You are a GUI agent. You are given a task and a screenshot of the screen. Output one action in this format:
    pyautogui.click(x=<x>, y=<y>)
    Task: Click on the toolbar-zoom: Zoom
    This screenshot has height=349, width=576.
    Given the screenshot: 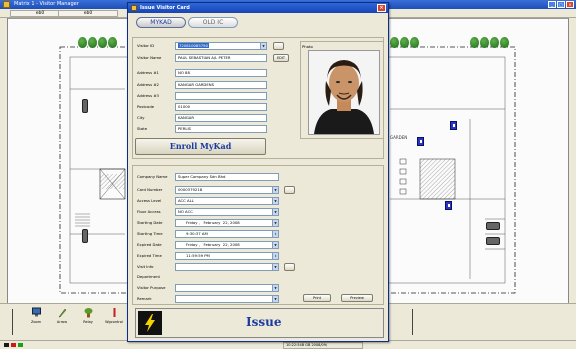 What is the action you would take?
    pyautogui.click(x=36, y=315)
    